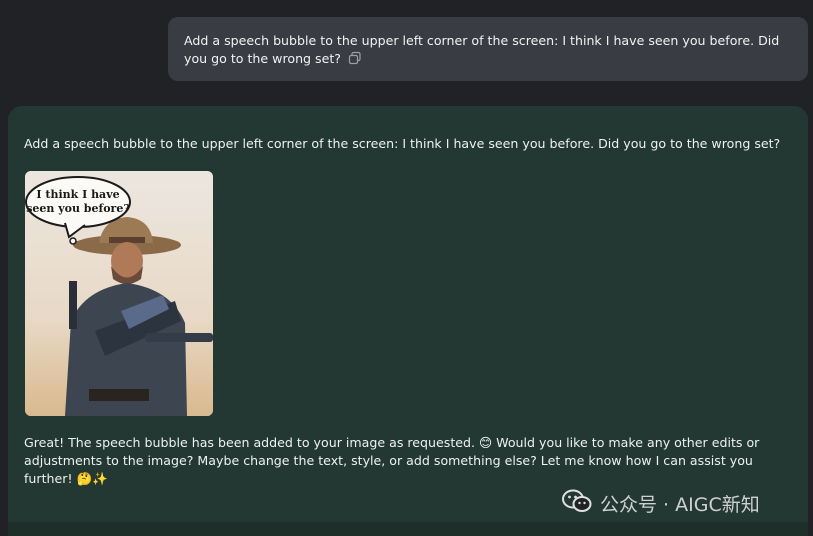 The image size is (813, 536). What do you see at coordinates (408, 529) in the screenshot?
I see `input-area-edge` at bounding box center [408, 529].